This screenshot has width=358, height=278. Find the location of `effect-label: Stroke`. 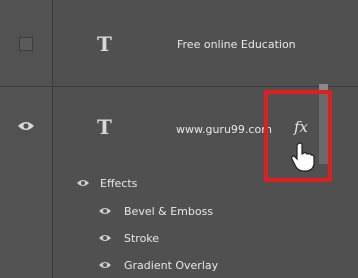

effect-label: Stroke is located at coordinates (142, 238).